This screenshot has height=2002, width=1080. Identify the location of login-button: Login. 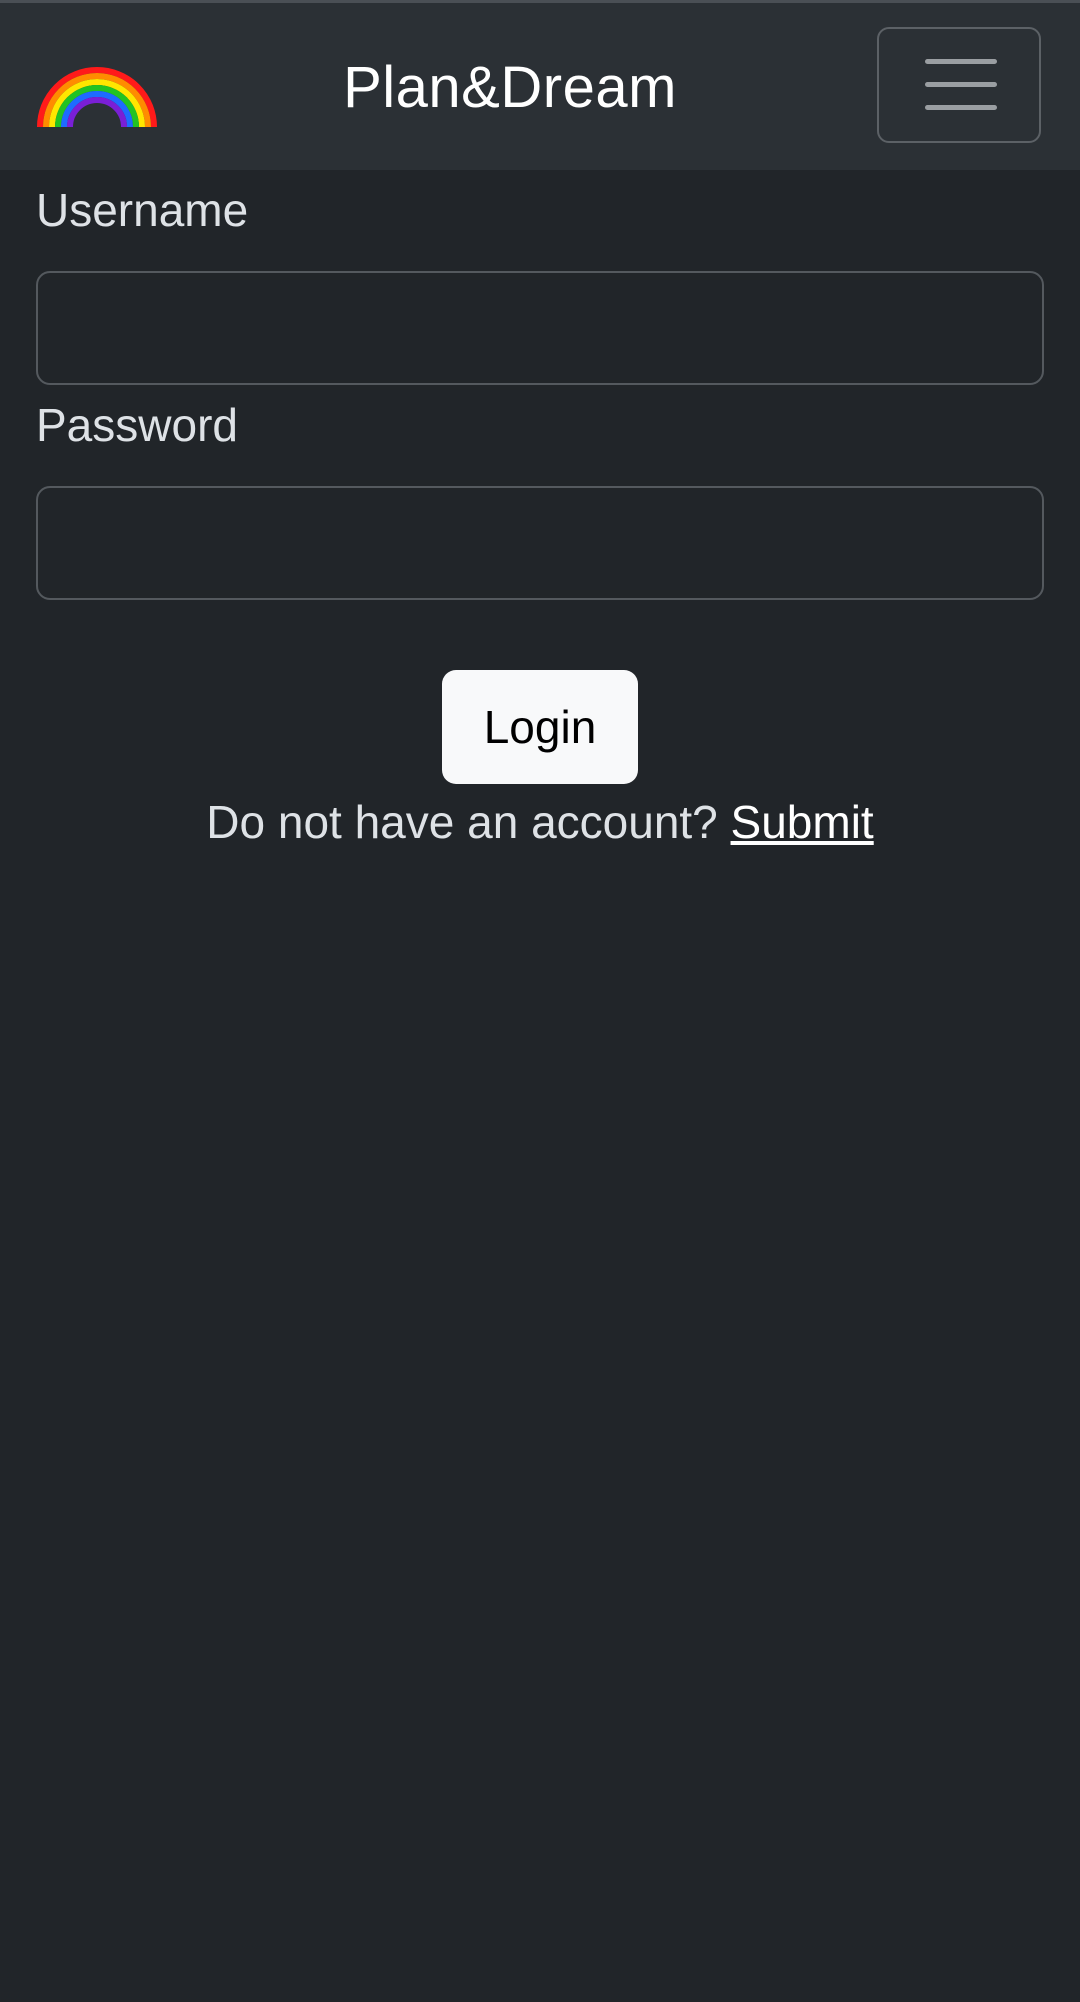
(540, 727).